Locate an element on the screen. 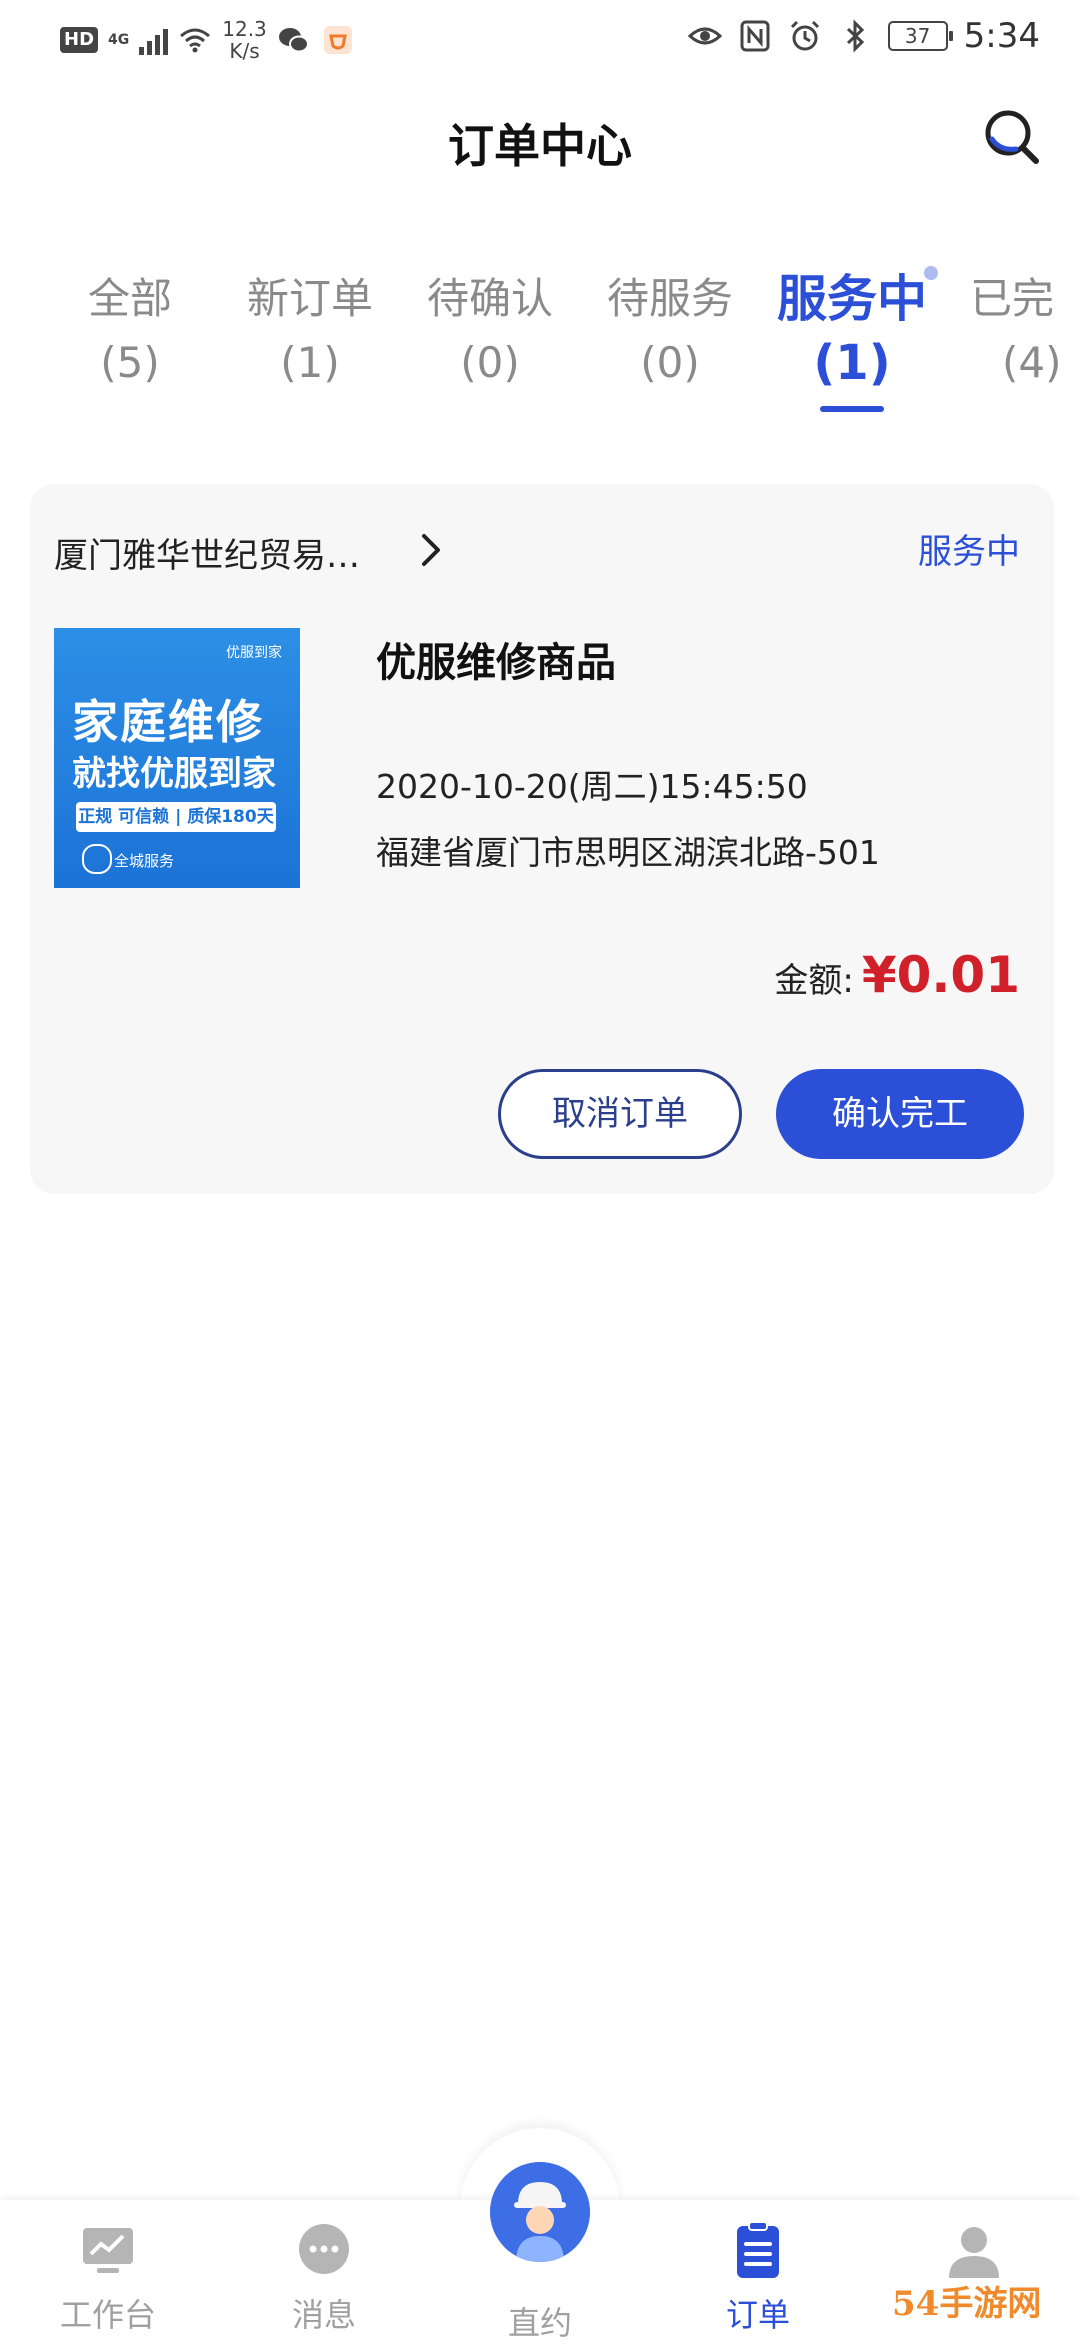 Image resolution: width=1080 pixels, height=2344 pixels. search-icon is located at coordinates (1012, 137).